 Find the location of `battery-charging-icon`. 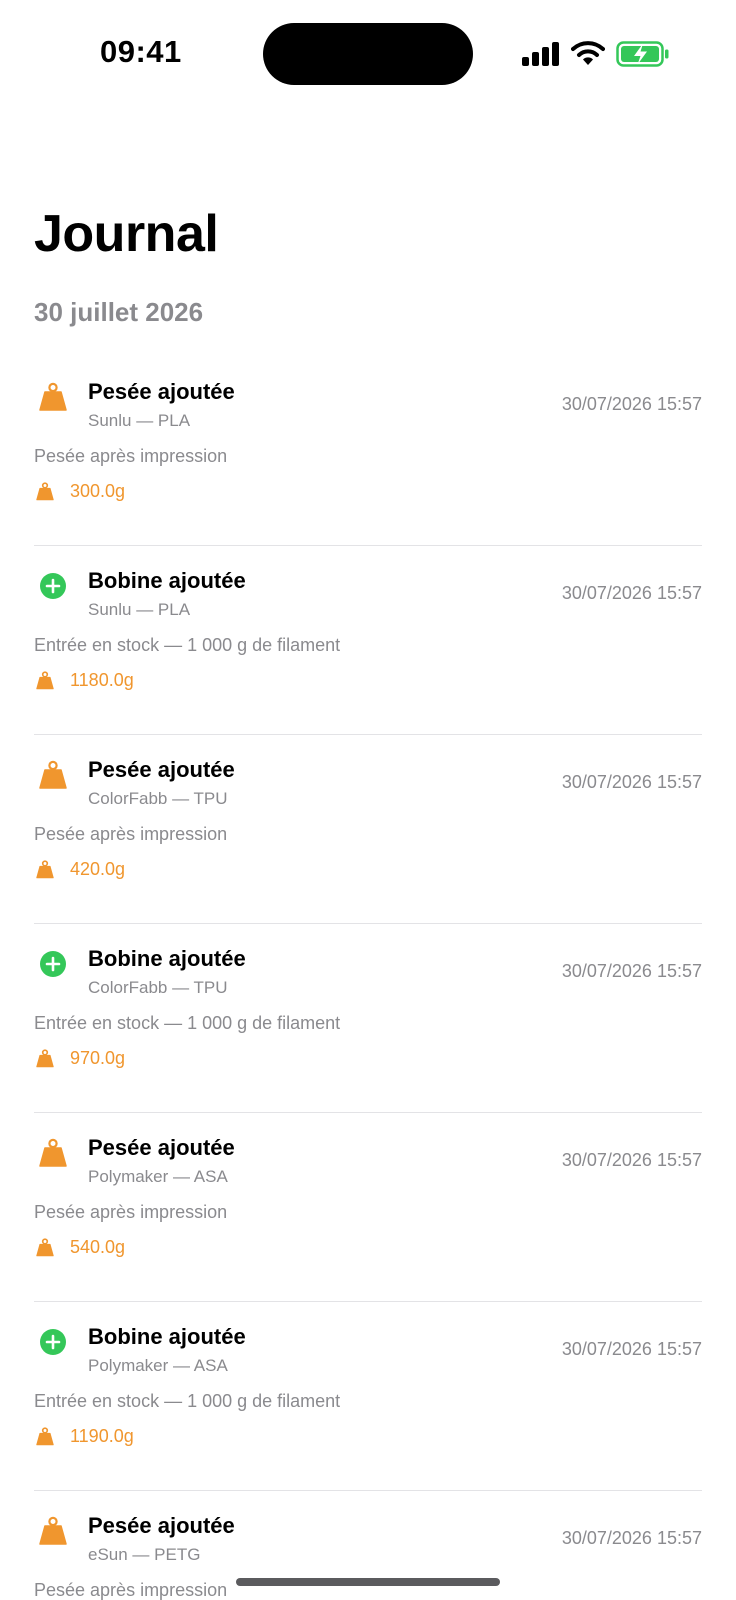

battery-charging-icon is located at coordinates (642, 54).